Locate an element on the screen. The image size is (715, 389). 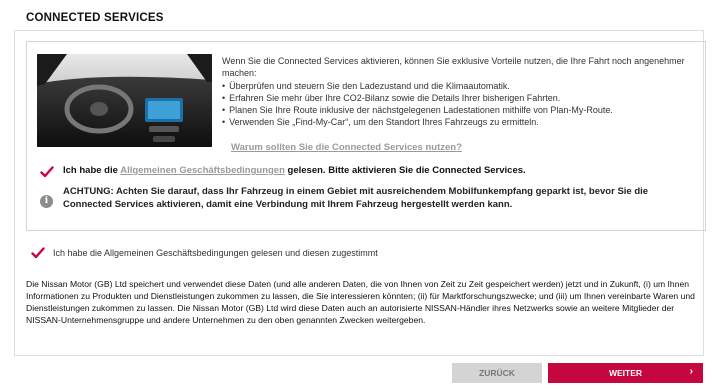
back-button: ZURÜCK is located at coordinates (497, 373).